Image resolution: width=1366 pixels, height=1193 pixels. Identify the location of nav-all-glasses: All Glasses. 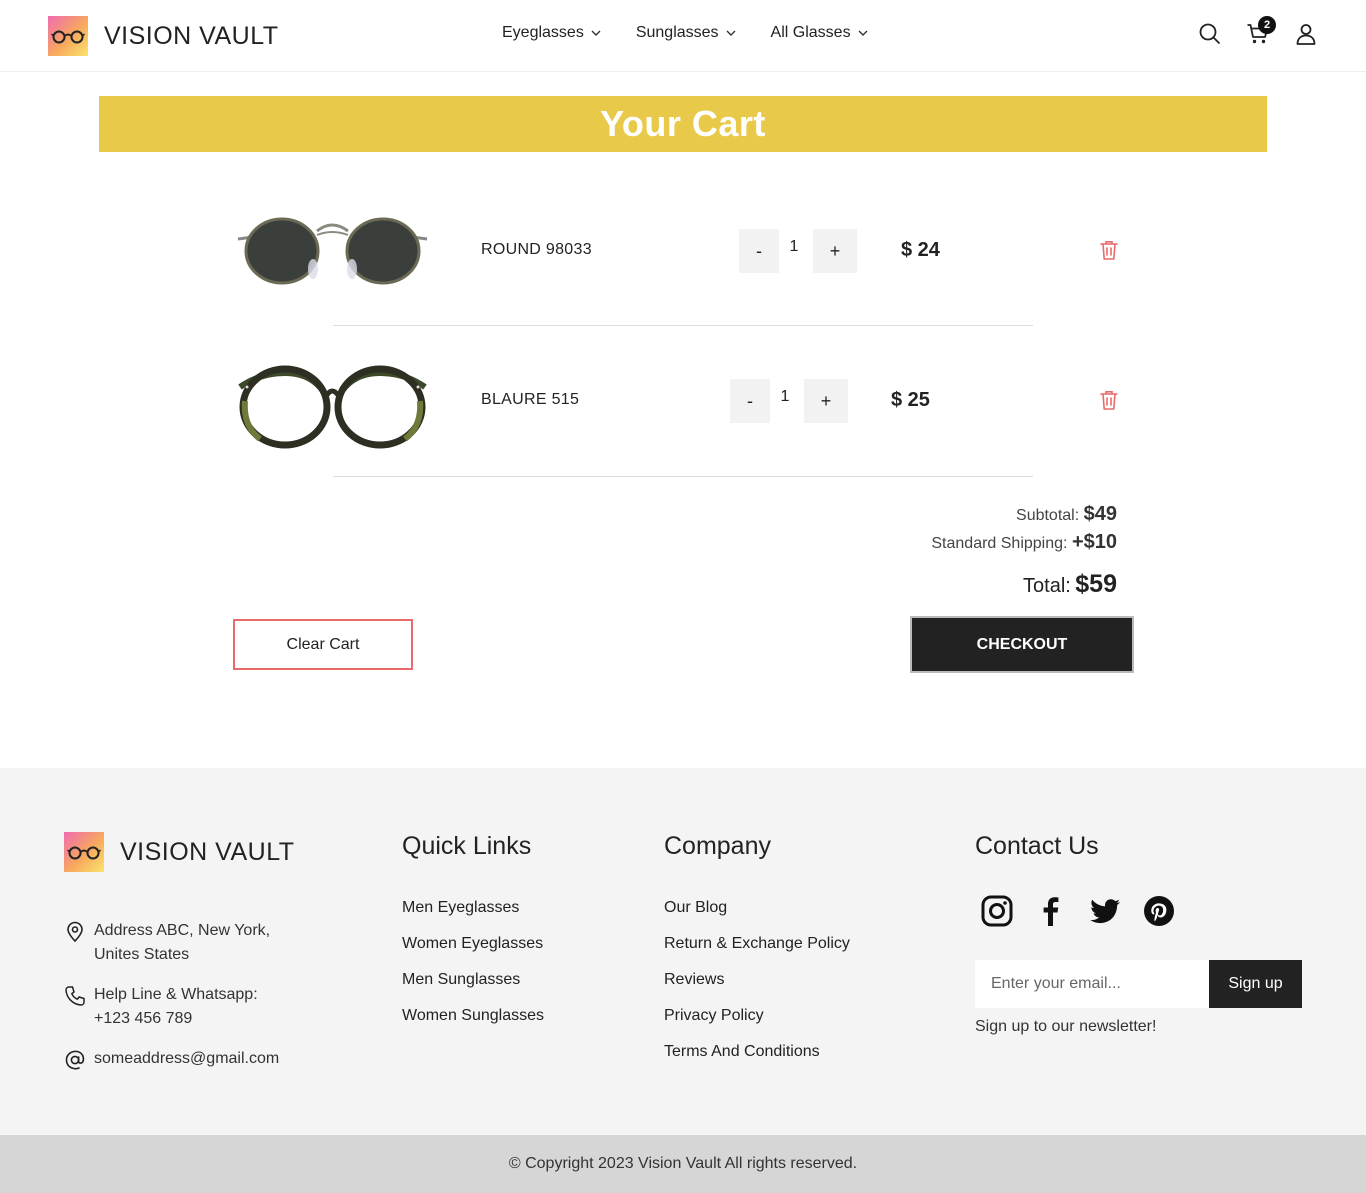
(820, 33).